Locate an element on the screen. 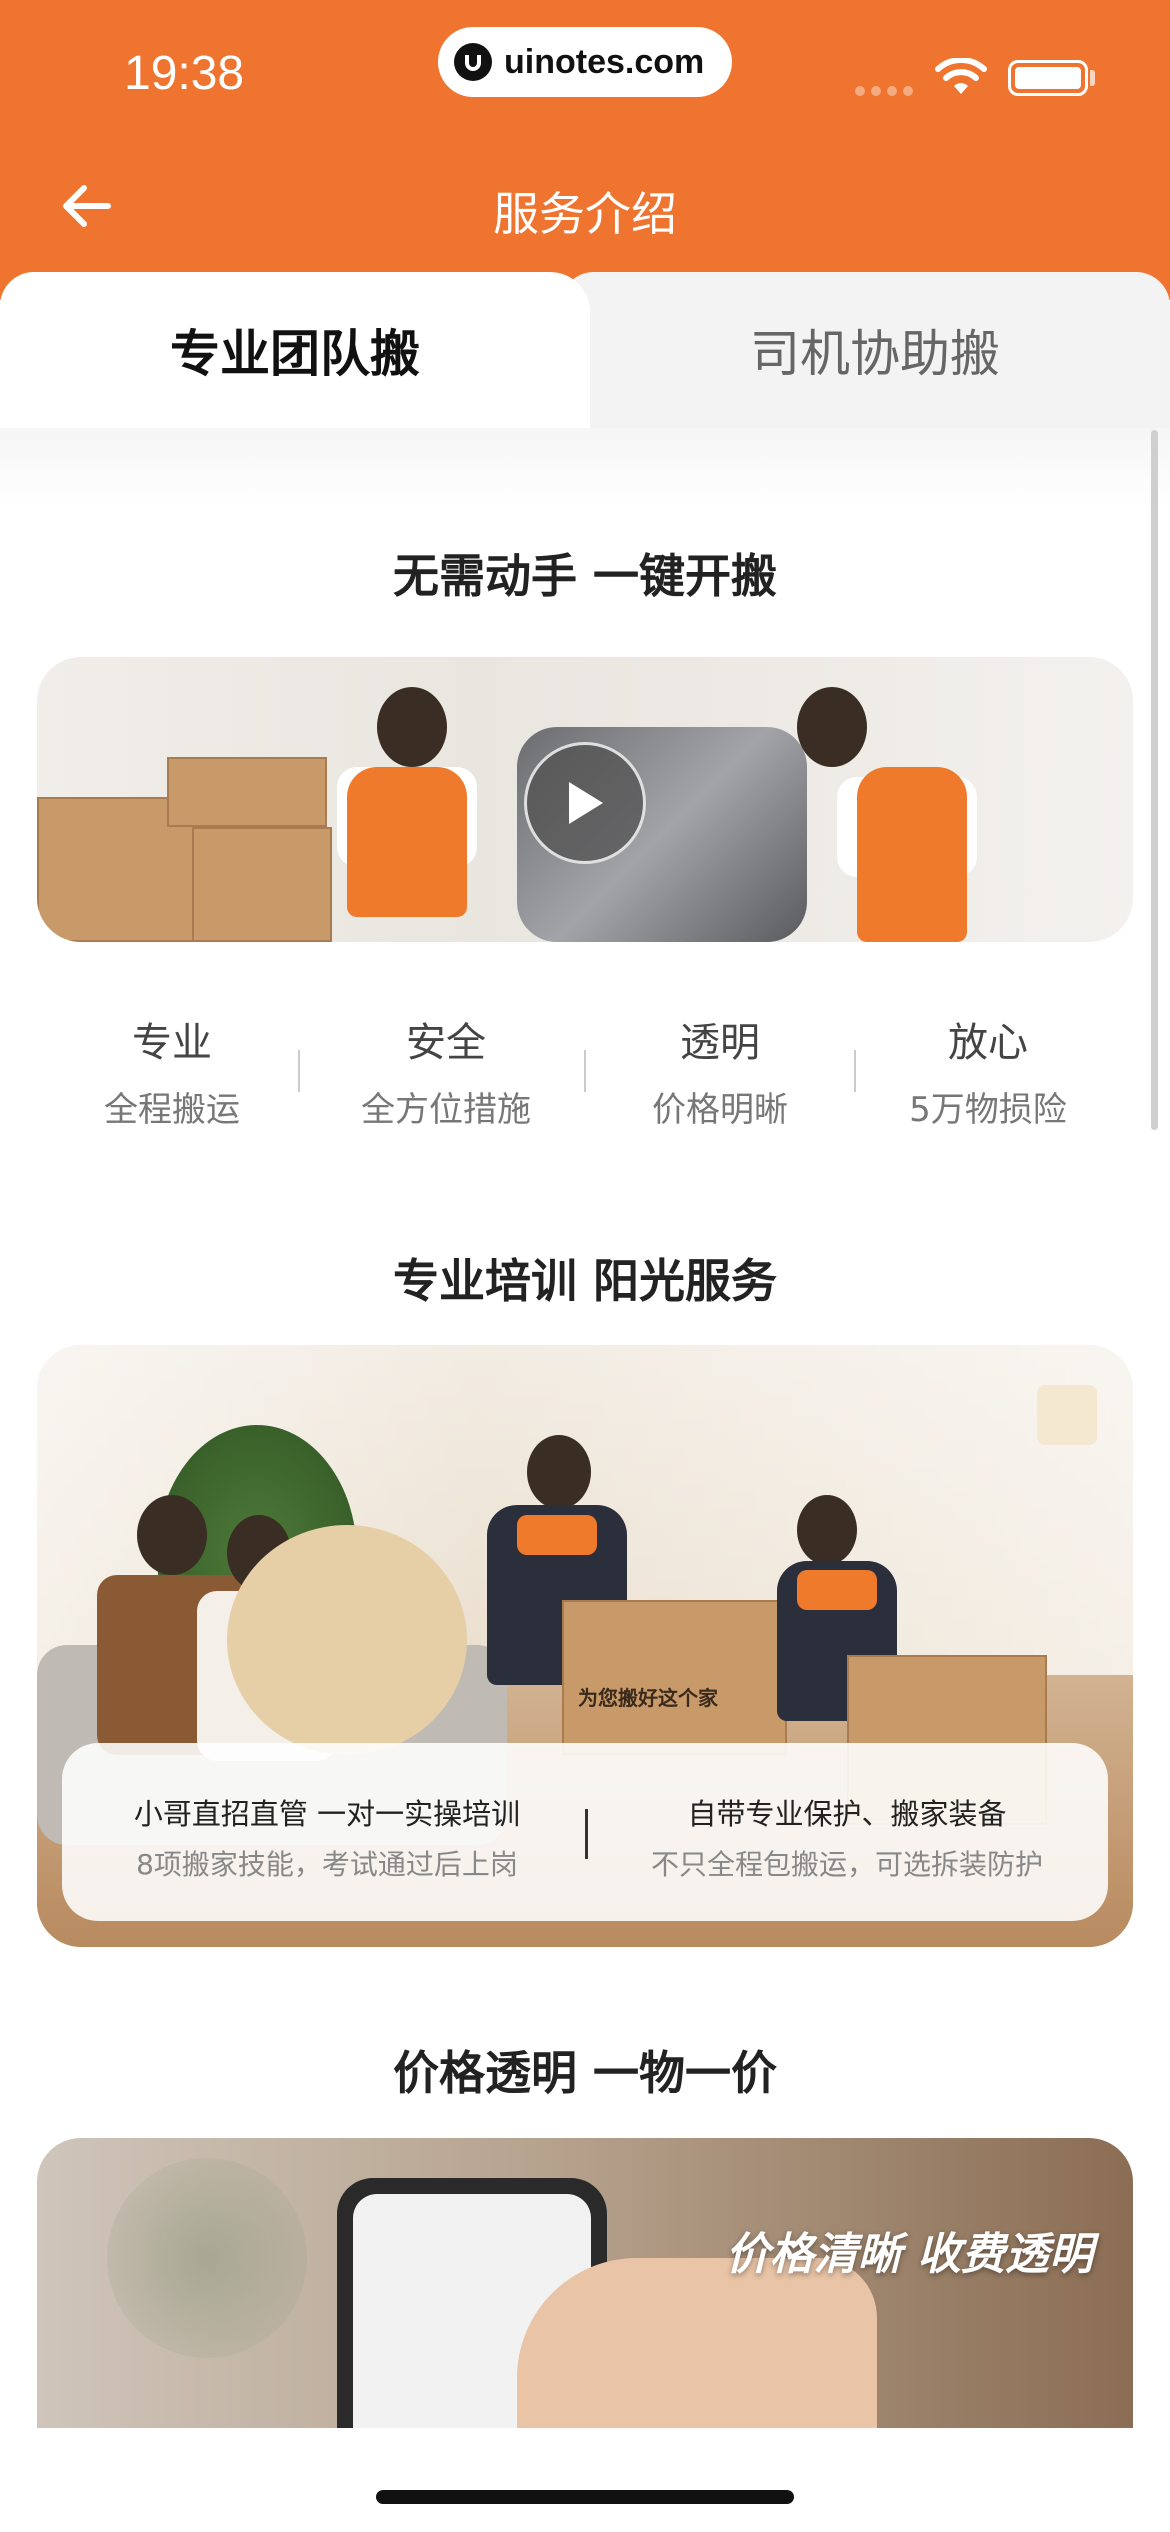  battery-icon is located at coordinates (1048, 78).